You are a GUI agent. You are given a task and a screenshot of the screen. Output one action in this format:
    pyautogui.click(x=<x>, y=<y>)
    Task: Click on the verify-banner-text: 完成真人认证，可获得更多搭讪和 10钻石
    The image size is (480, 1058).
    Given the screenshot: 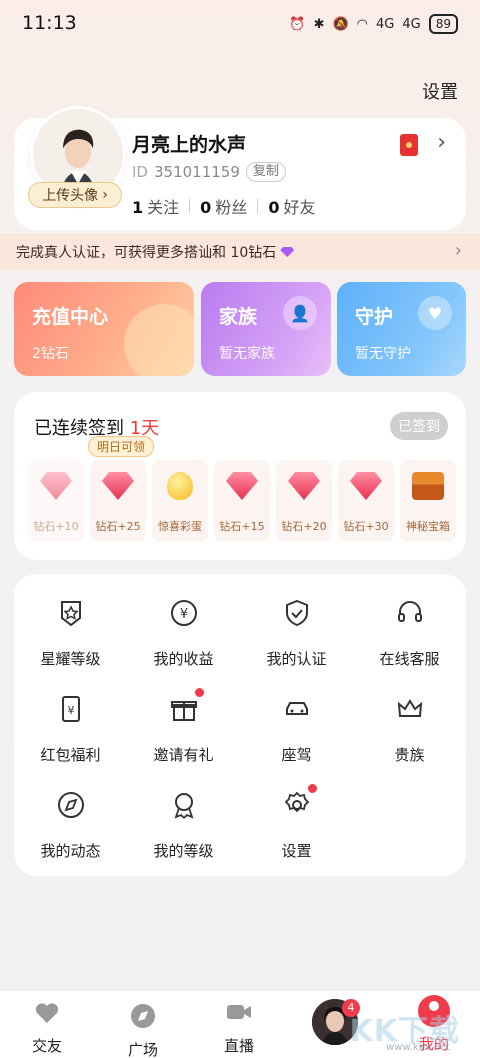 What is the action you would take?
    pyautogui.click(x=146, y=253)
    